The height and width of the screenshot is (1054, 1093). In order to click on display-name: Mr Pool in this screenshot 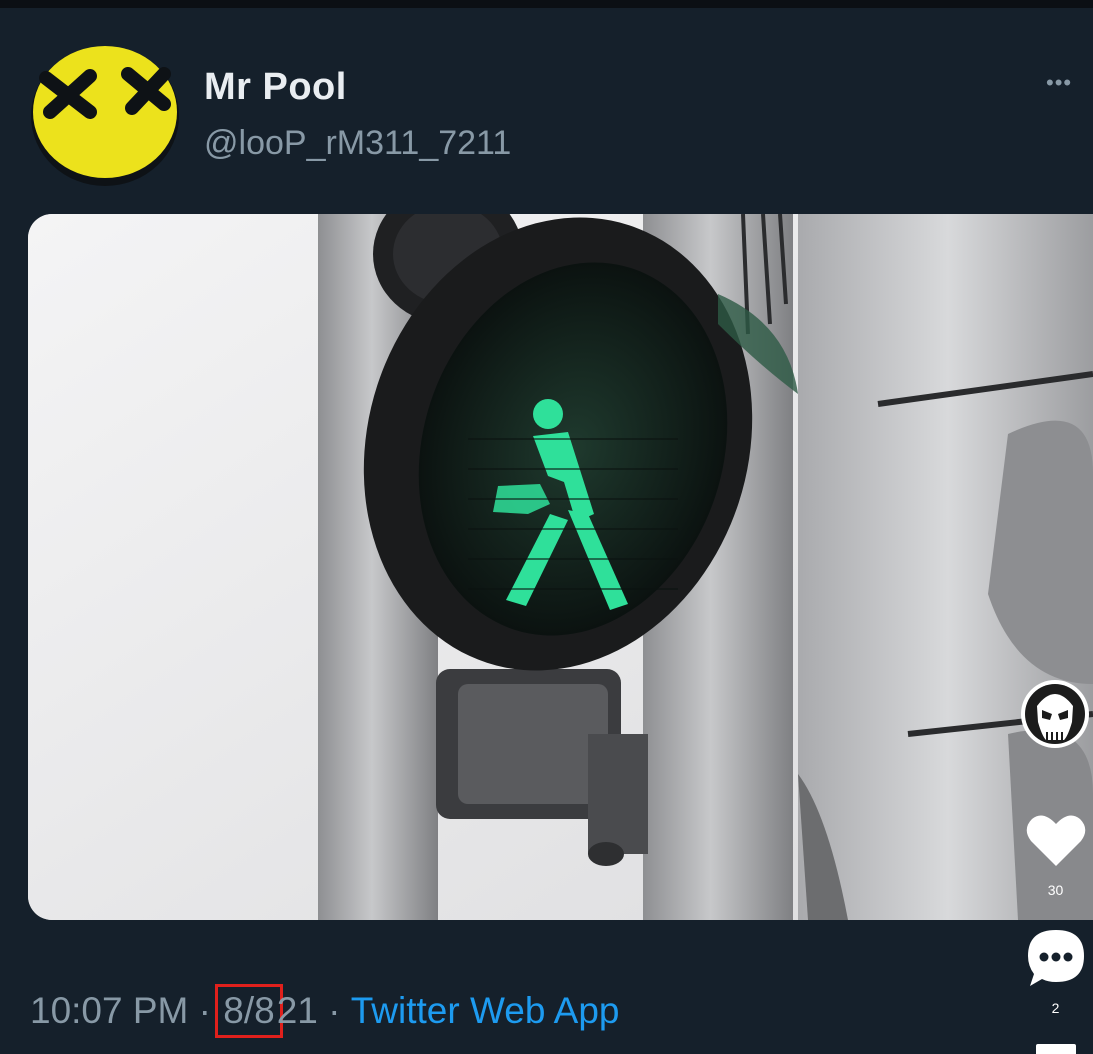, I will do `click(275, 87)`.